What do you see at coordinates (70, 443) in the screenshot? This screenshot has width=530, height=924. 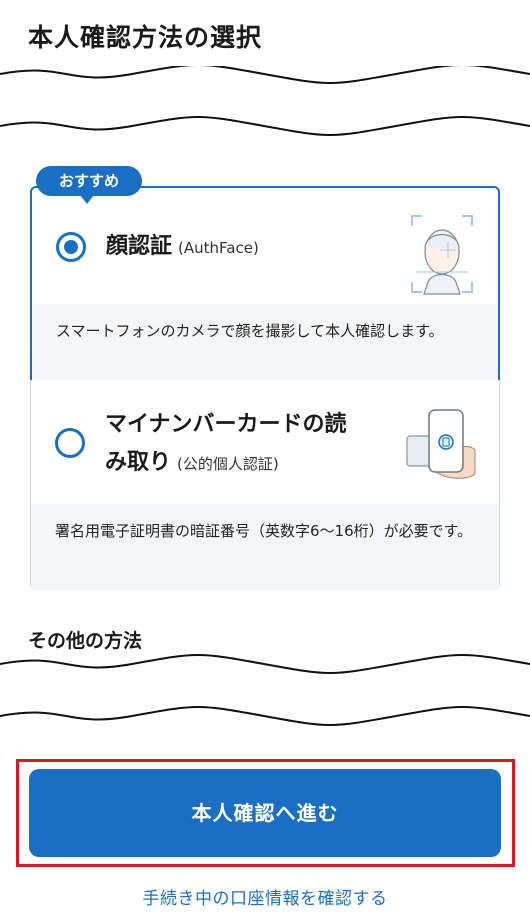 I see `radio-mynumber-card` at bounding box center [70, 443].